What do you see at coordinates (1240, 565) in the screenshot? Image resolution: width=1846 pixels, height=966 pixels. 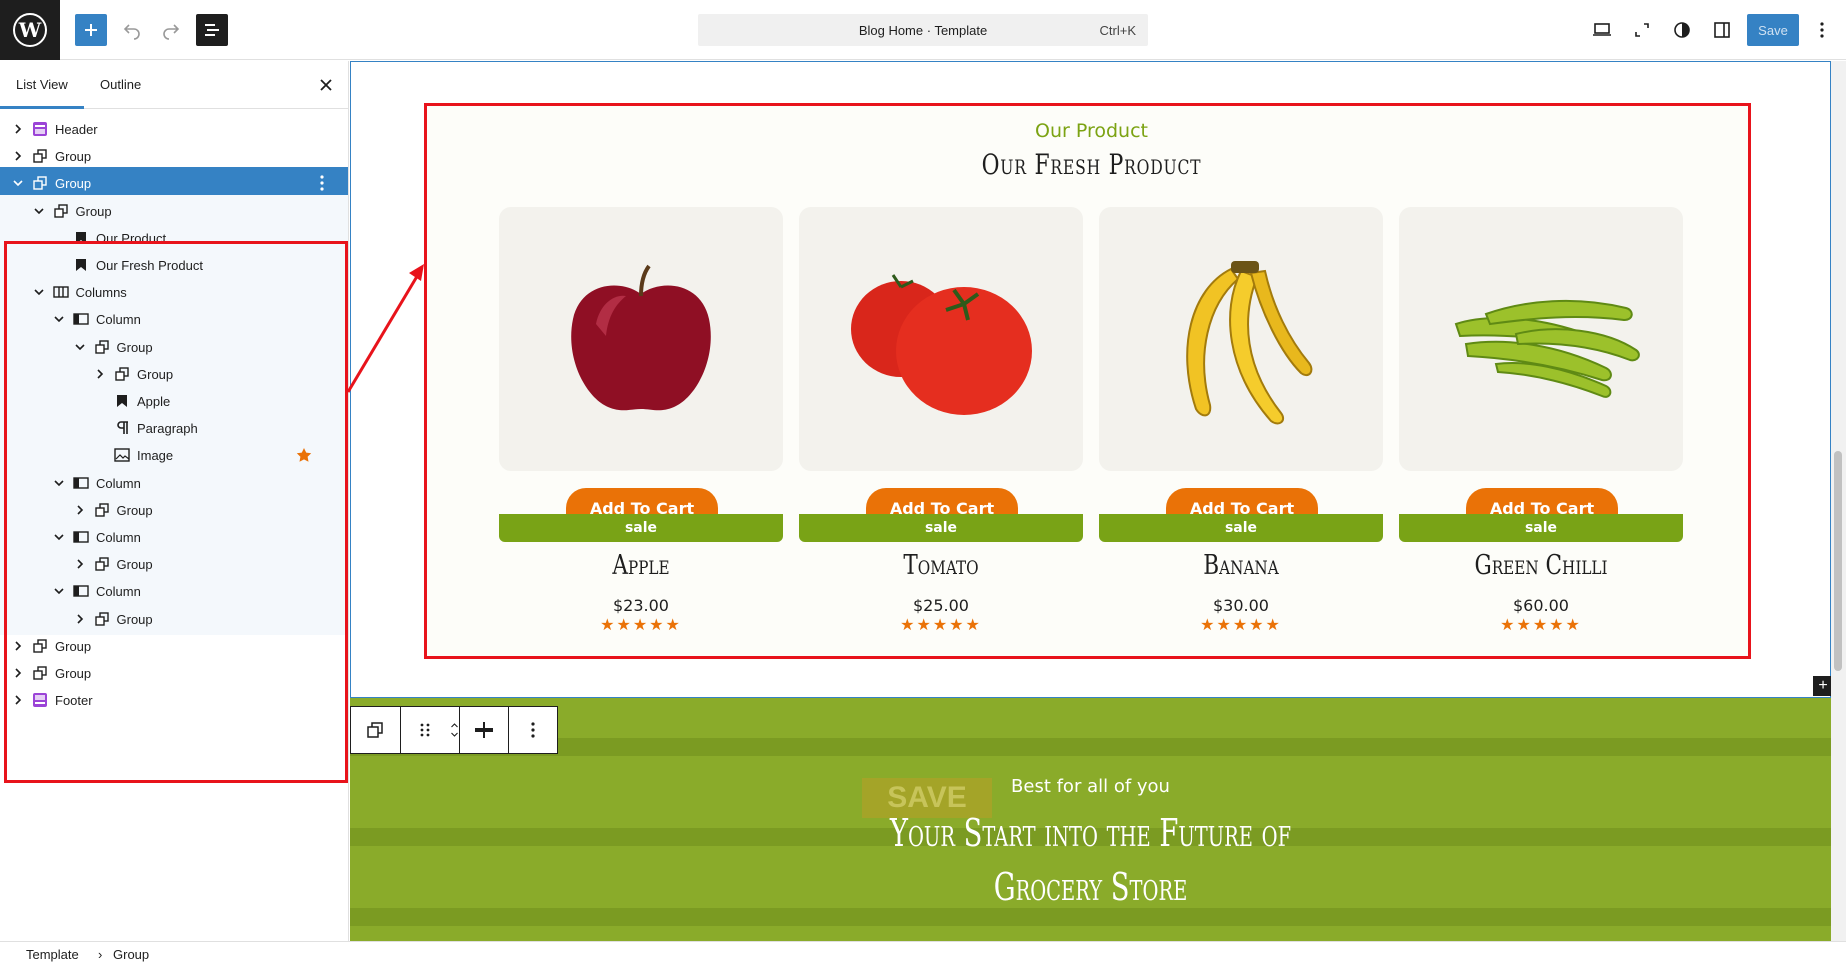 I see `product-name: Banana` at bounding box center [1240, 565].